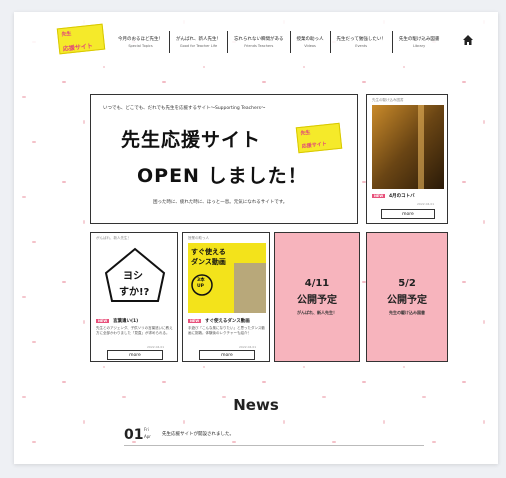 Image resolution: width=506 pixels, height=478 pixels. What do you see at coordinates (198, 238) in the screenshot?
I see `card-category: 授業の助っ人` at bounding box center [198, 238].